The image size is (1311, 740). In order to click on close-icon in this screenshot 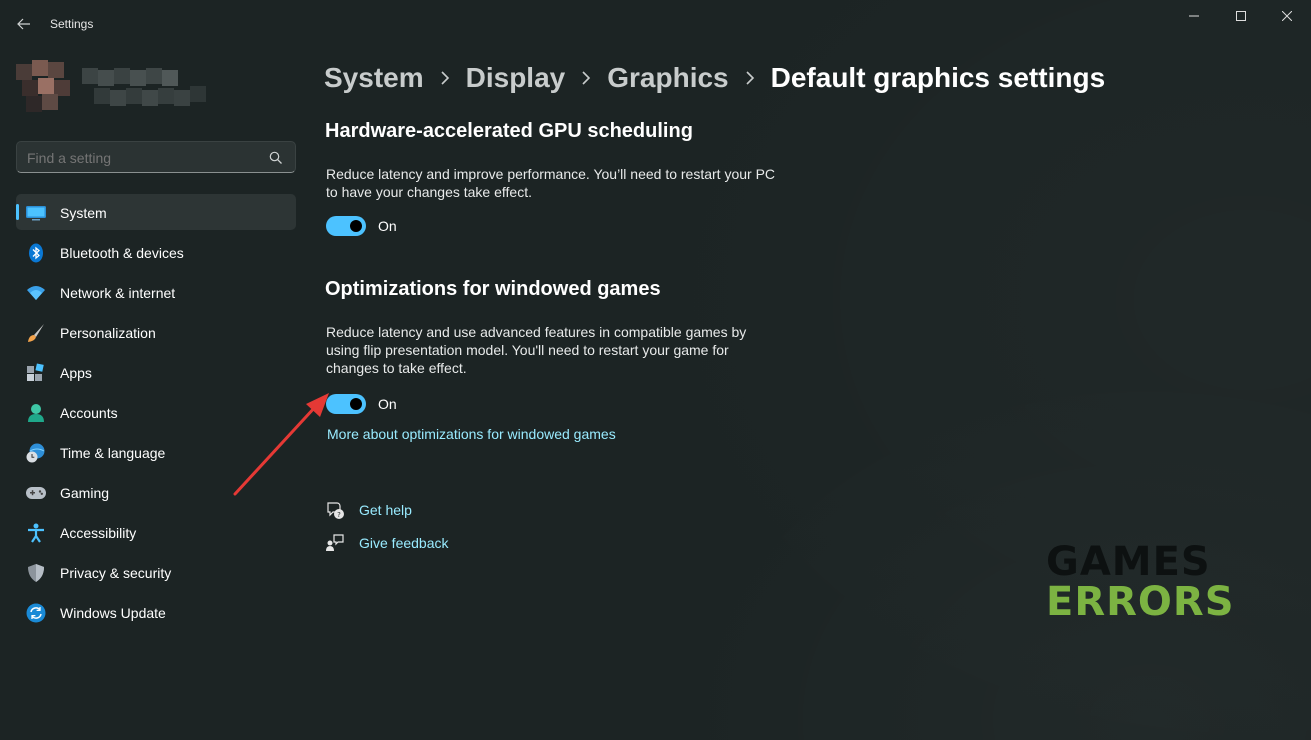, I will do `click(1287, 16)`.